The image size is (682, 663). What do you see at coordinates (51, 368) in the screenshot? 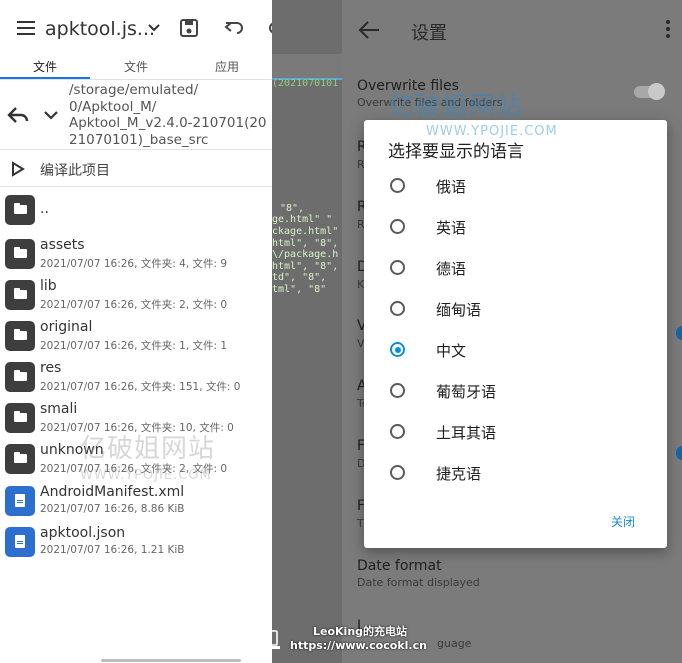
I see `file-name: res` at bounding box center [51, 368].